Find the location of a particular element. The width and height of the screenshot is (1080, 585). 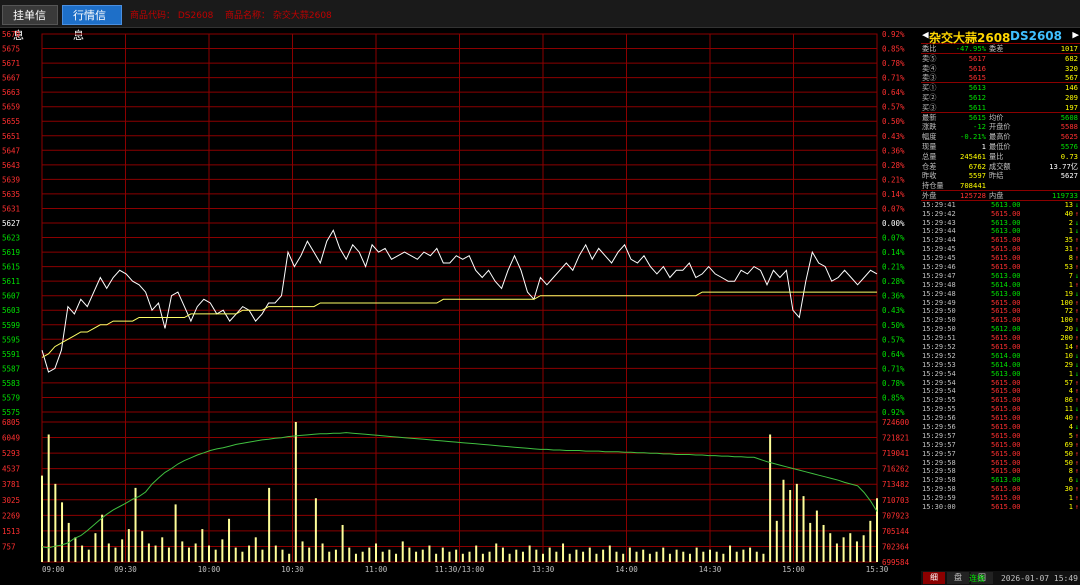

stat-row-label: 最新 is located at coordinates (929, 117).